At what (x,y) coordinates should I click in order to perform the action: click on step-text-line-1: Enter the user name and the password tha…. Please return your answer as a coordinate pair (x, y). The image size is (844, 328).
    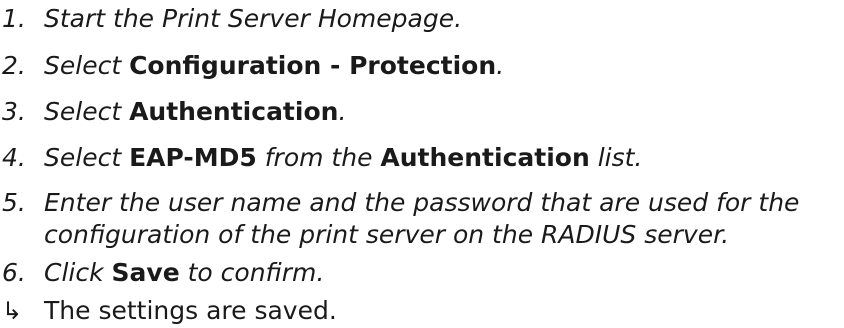
    Looking at the image, I should click on (422, 202).